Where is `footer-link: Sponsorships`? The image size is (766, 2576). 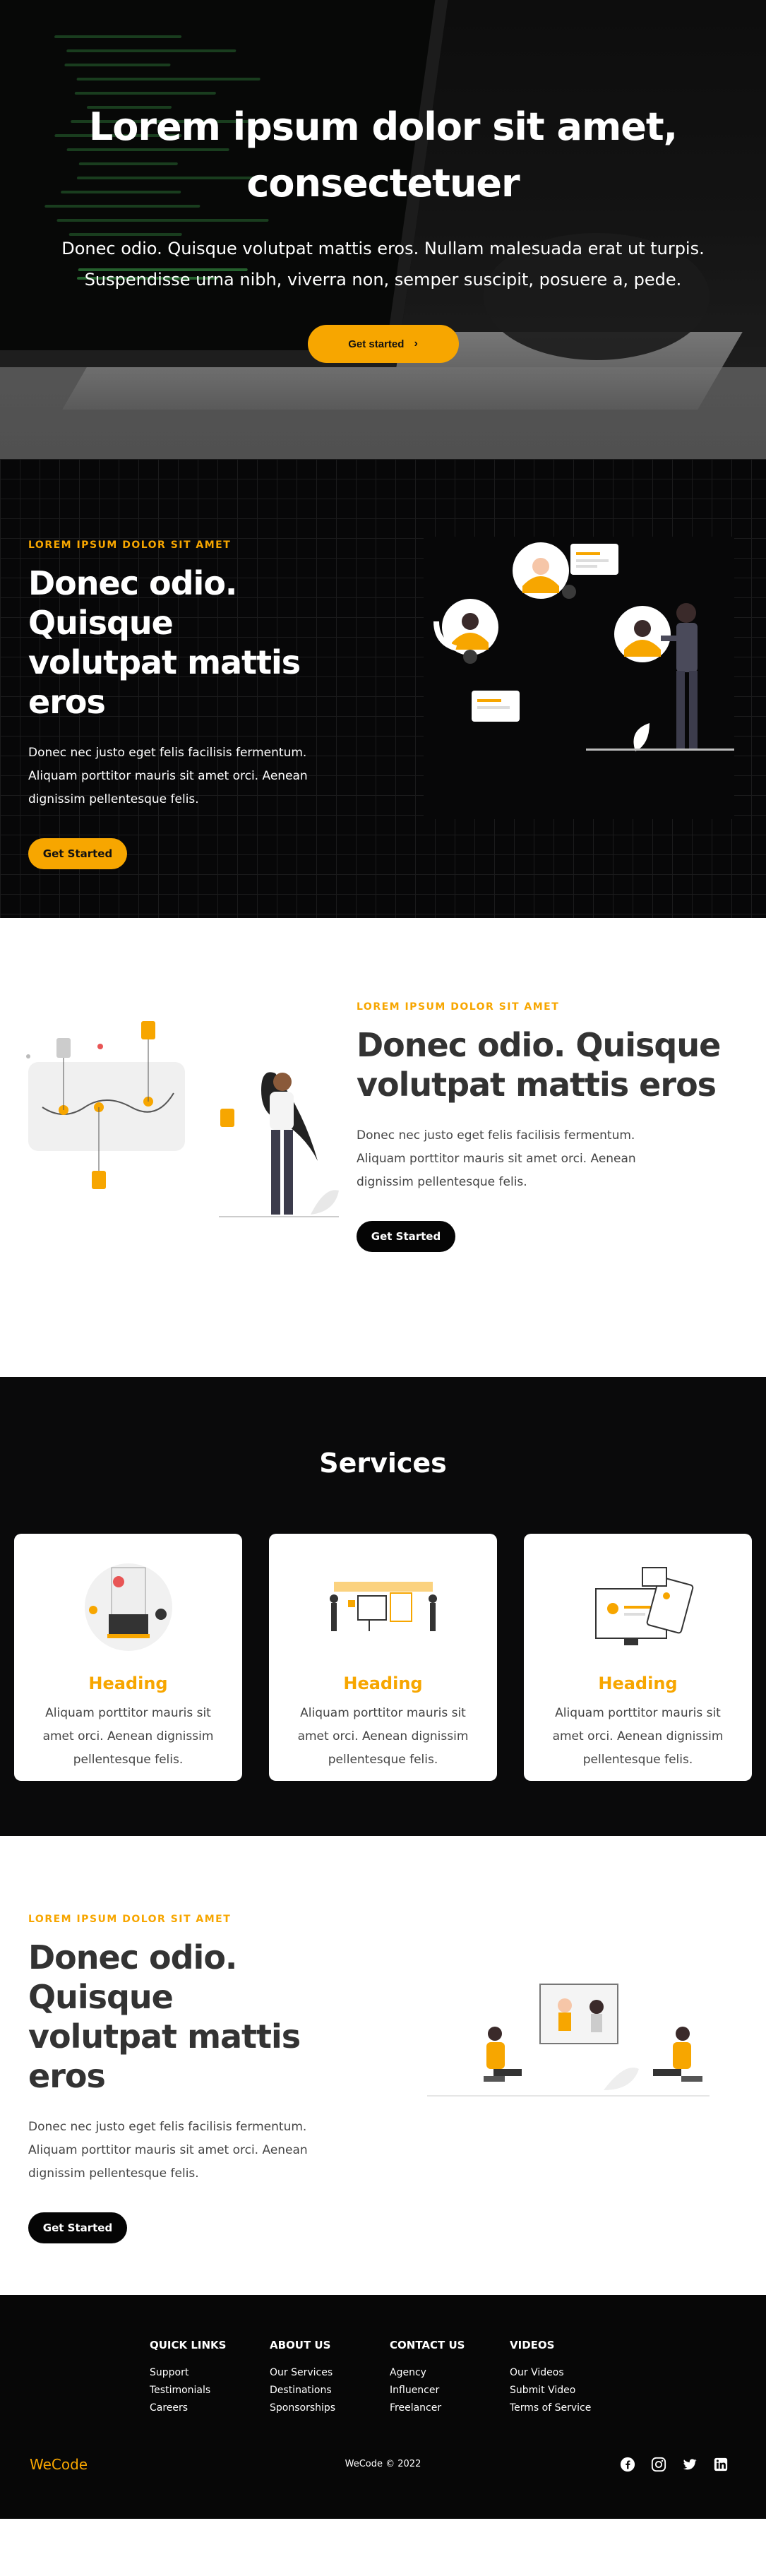
footer-link: Sponsorships is located at coordinates (330, 2408).